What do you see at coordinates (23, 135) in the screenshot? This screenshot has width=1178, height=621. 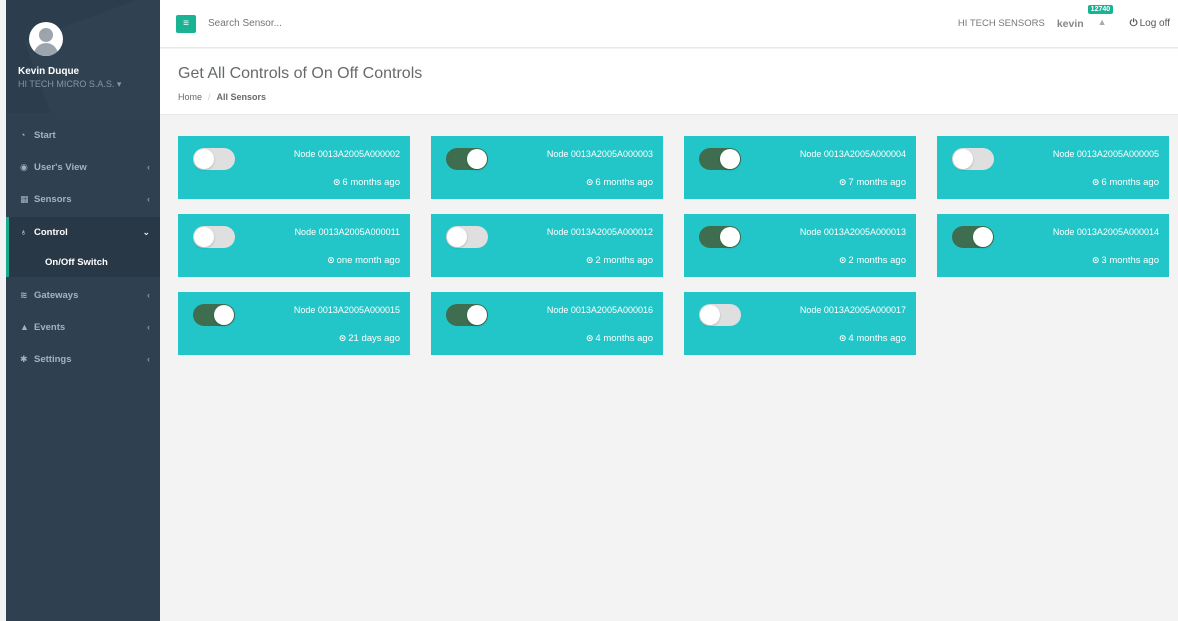 I see `dashboard-icon: ◔` at bounding box center [23, 135].